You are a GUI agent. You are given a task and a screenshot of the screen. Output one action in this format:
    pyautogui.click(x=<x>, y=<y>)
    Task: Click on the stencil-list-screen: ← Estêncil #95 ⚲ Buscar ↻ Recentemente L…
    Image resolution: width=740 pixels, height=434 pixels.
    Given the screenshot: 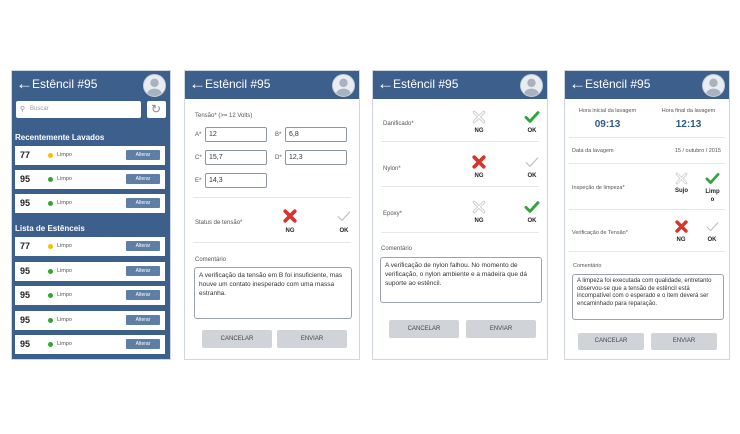 What is the action you would take?
    pyautogui.click(x=91, y=215)
    